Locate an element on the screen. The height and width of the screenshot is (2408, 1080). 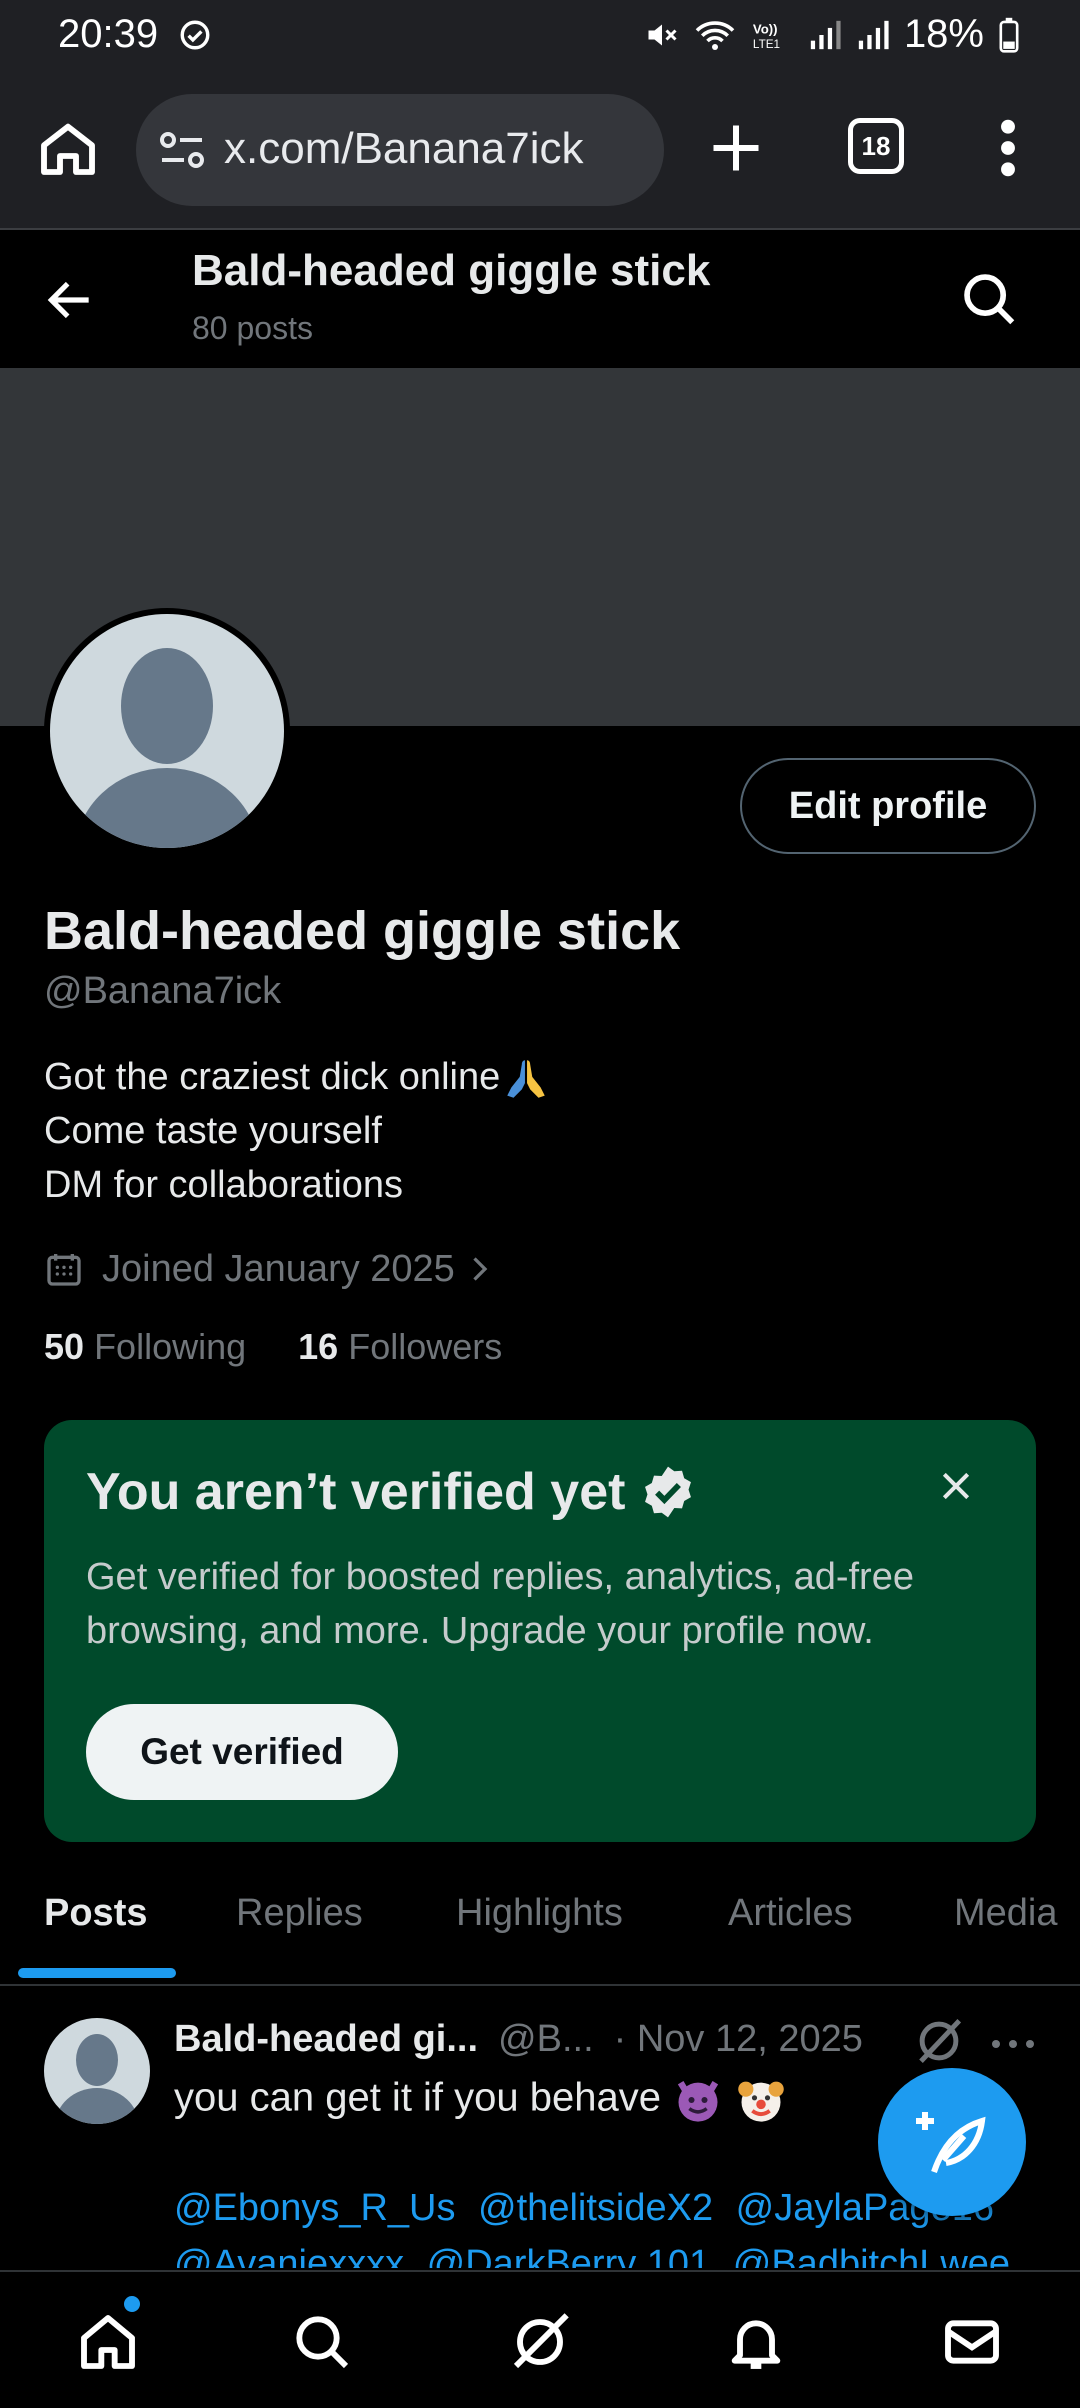
post-header: Bald-headed gi... @B... · Nov 12, 2025 is located at coordinates (518, 2039).